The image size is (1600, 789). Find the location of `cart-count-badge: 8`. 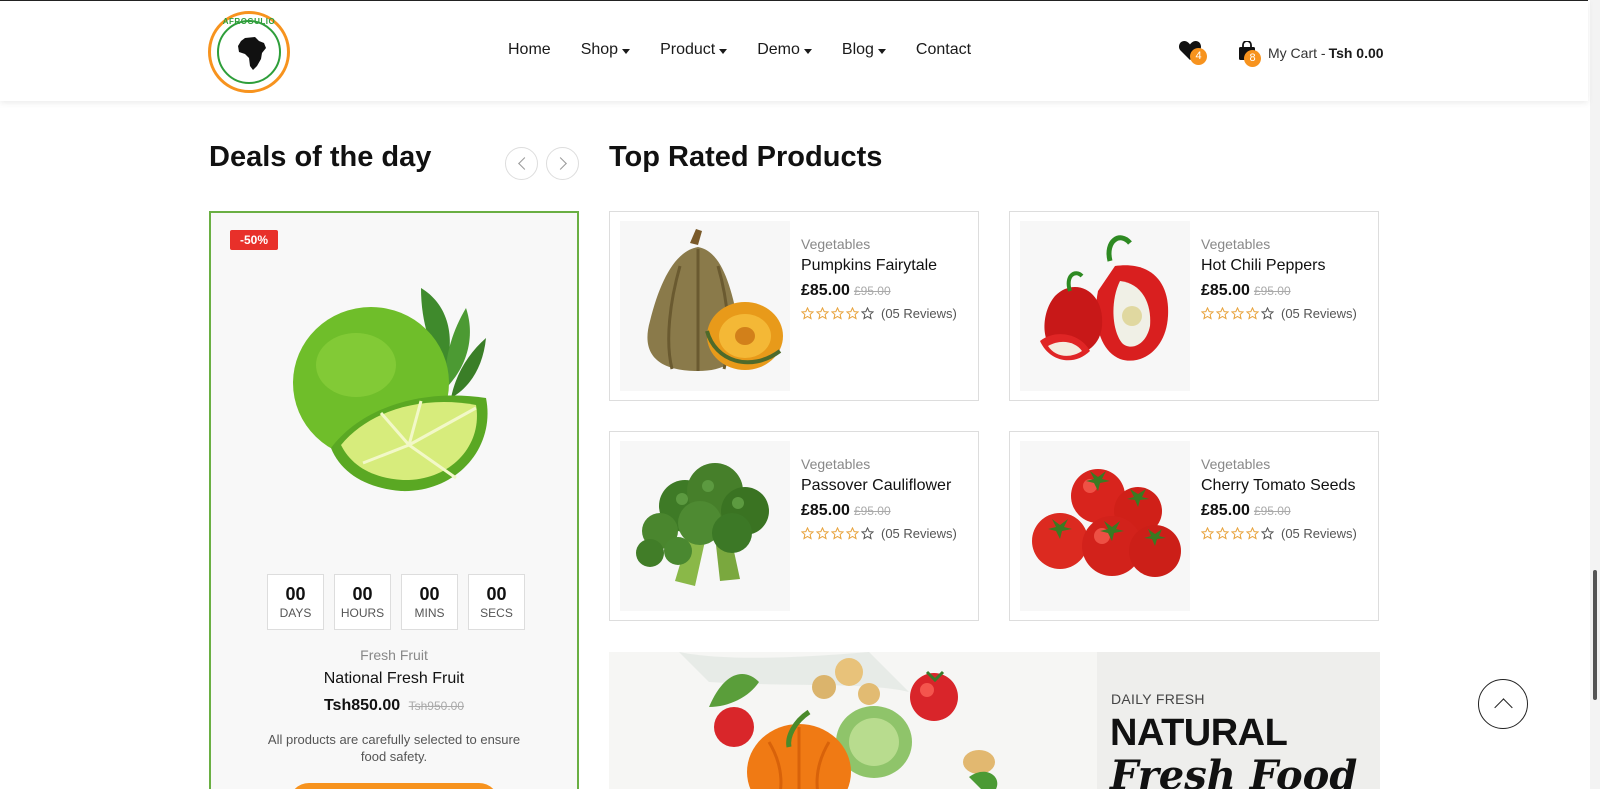

cart-count-badge: 8 is located at coordinates (1252, 58).